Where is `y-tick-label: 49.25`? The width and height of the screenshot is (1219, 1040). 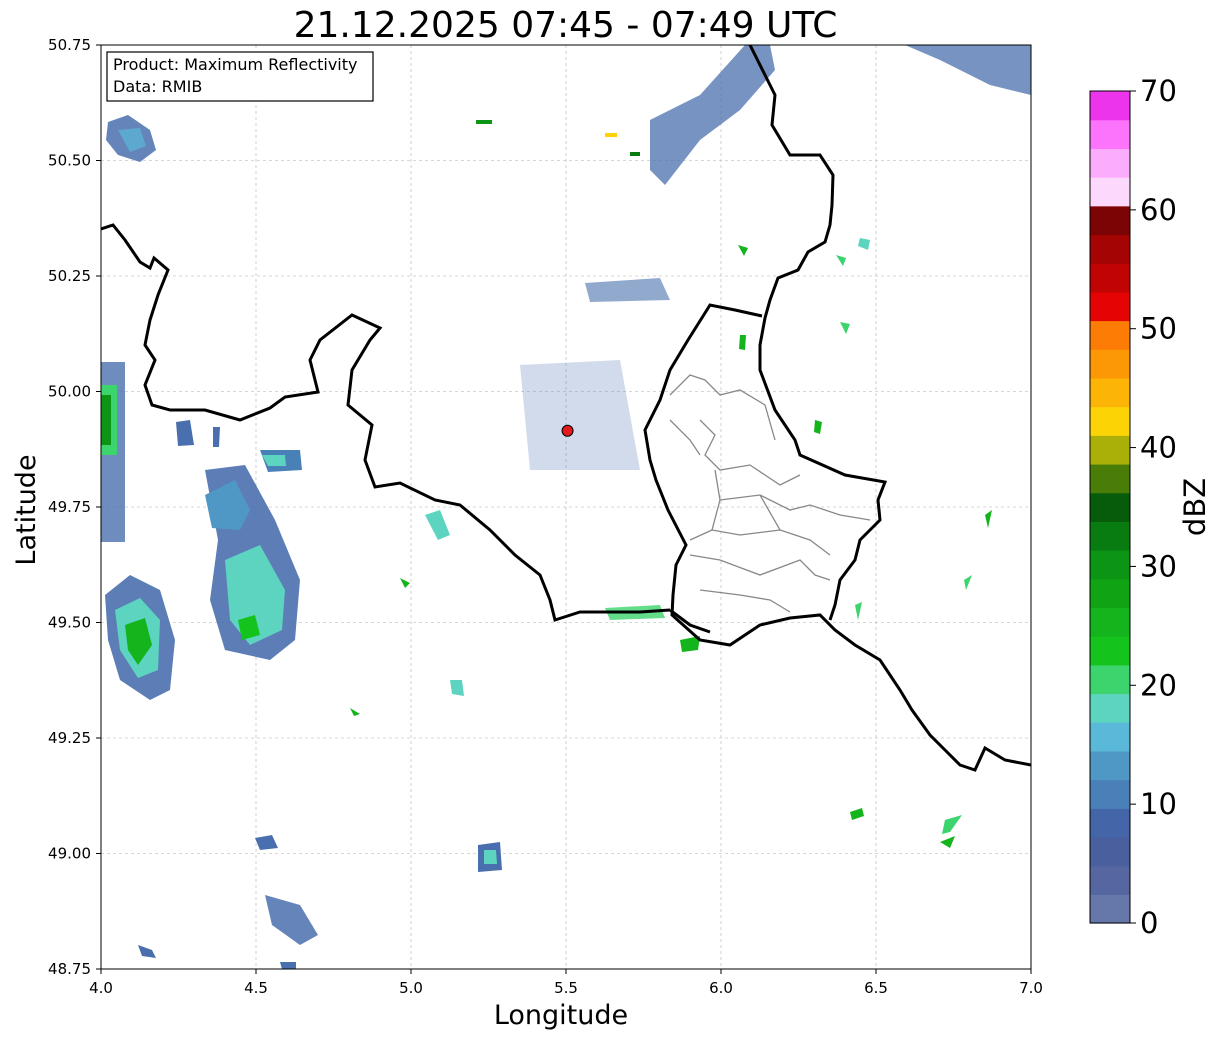 y-tick-label: 49.25 is located at coordinates (69, 738).